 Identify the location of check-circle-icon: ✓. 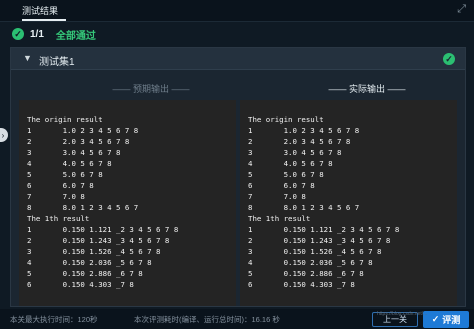
(18, 34).